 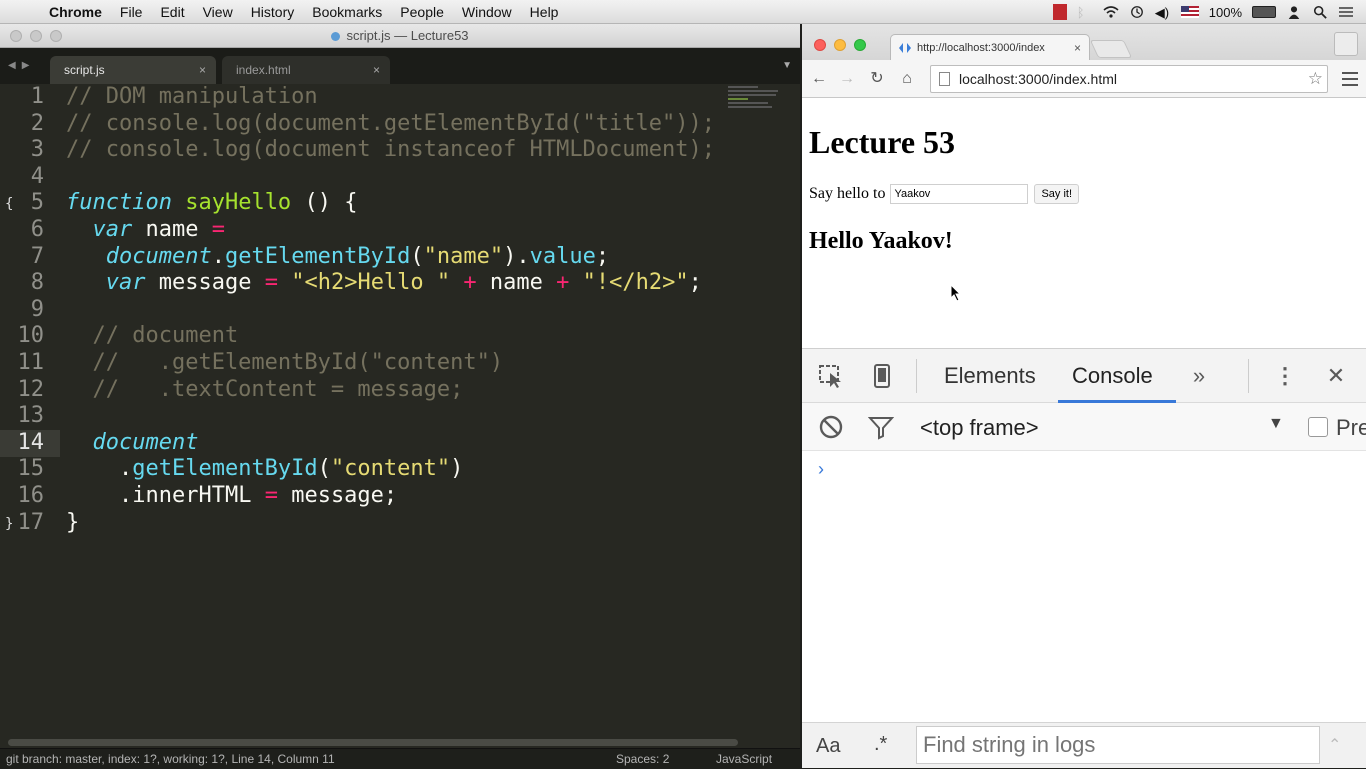 I want to click on menu-app: Chrome, so click(x=75, y=12).